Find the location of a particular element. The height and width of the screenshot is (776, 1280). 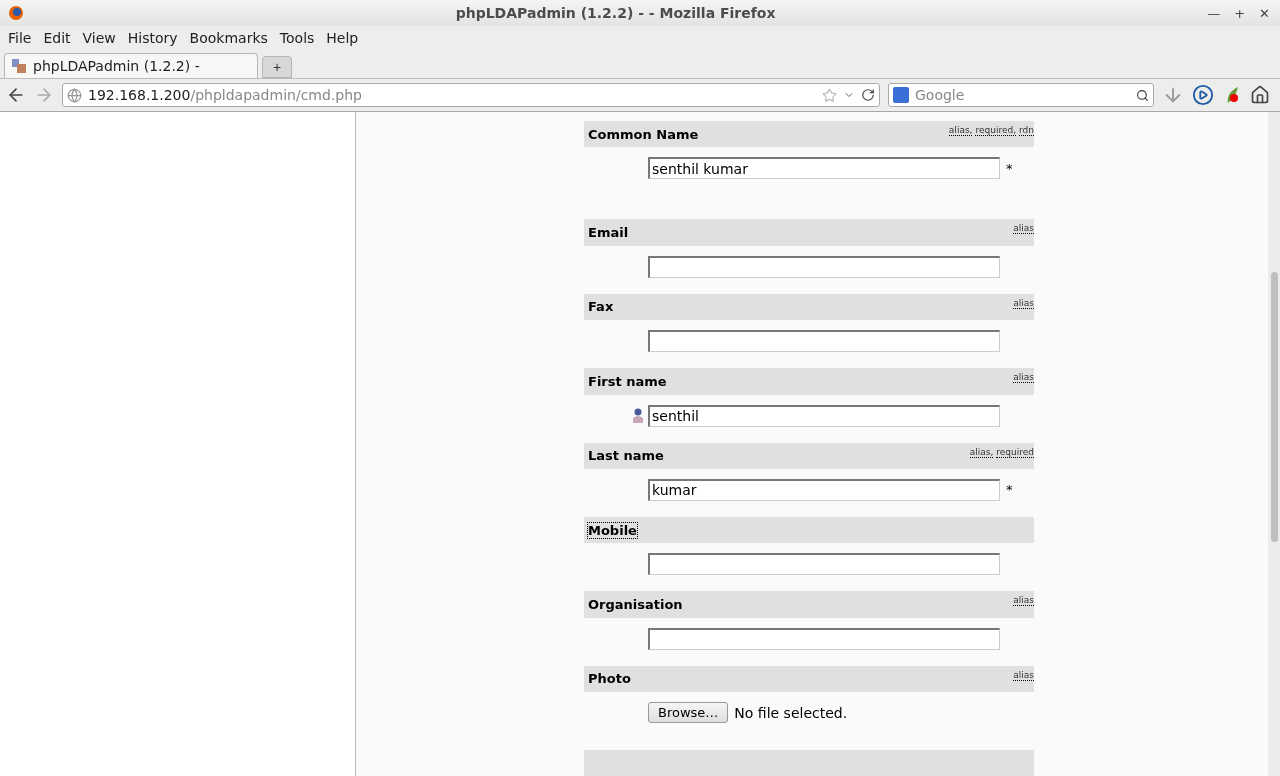

attribute-label: Photo is located at coordinates (609, 679).